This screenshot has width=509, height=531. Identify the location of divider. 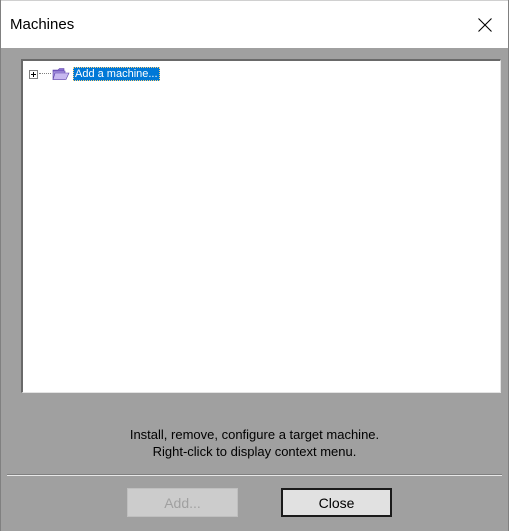
(254, 475).